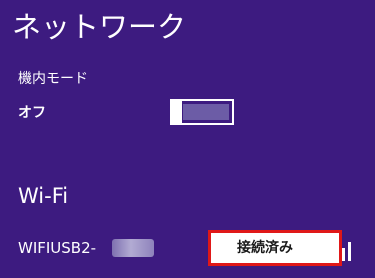 The height and width of the screenshot is (278, 375). Describe the element at coordinates (206, 112) in the screenshot. I see `toggle-track` at that location.